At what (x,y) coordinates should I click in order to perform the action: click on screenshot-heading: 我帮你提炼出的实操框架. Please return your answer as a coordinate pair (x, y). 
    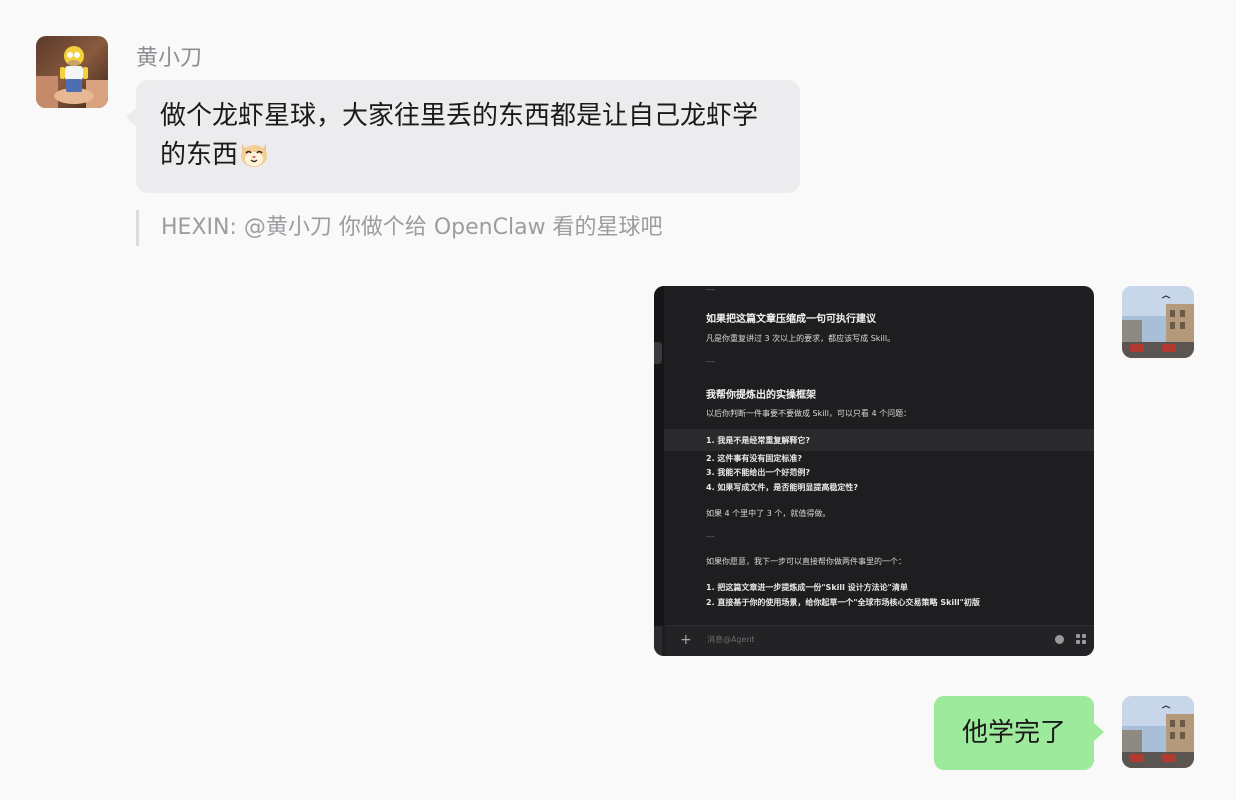
    Looking at the image, I should click on (761, 395).